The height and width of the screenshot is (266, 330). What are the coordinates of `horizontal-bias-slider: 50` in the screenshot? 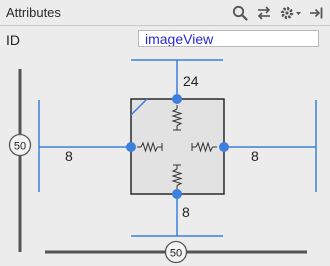 It's located at (176, 252).